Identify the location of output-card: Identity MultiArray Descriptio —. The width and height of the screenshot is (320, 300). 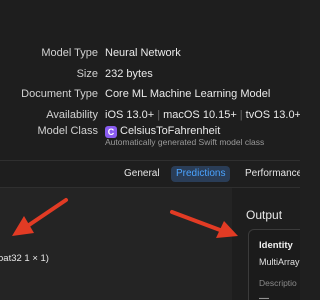
(274, 264).